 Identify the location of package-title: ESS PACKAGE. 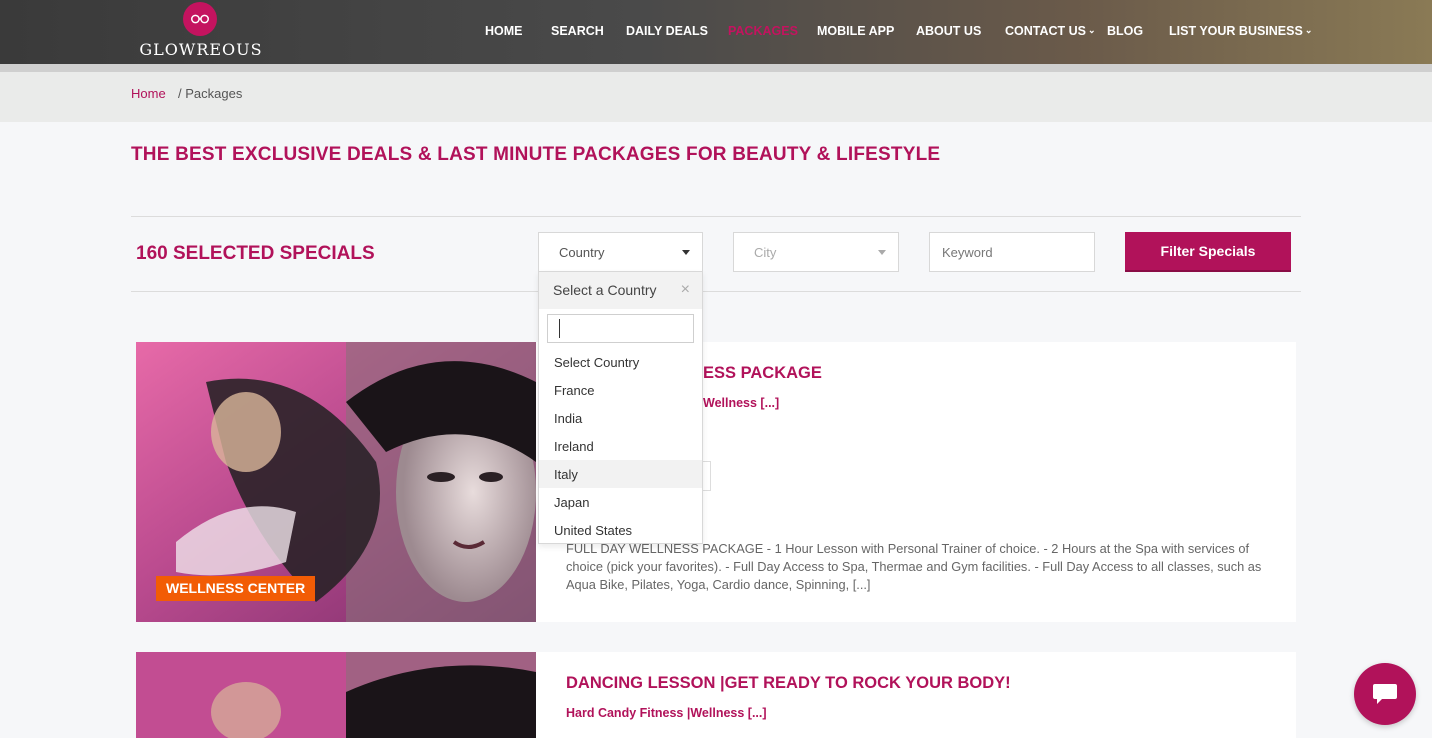
(762, 373).